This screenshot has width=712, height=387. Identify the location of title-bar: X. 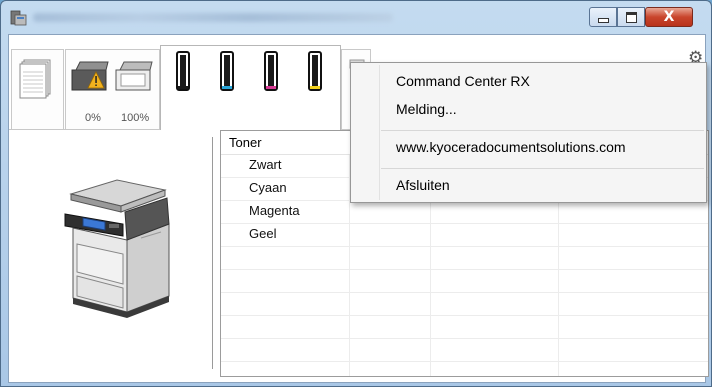
(356, 18).